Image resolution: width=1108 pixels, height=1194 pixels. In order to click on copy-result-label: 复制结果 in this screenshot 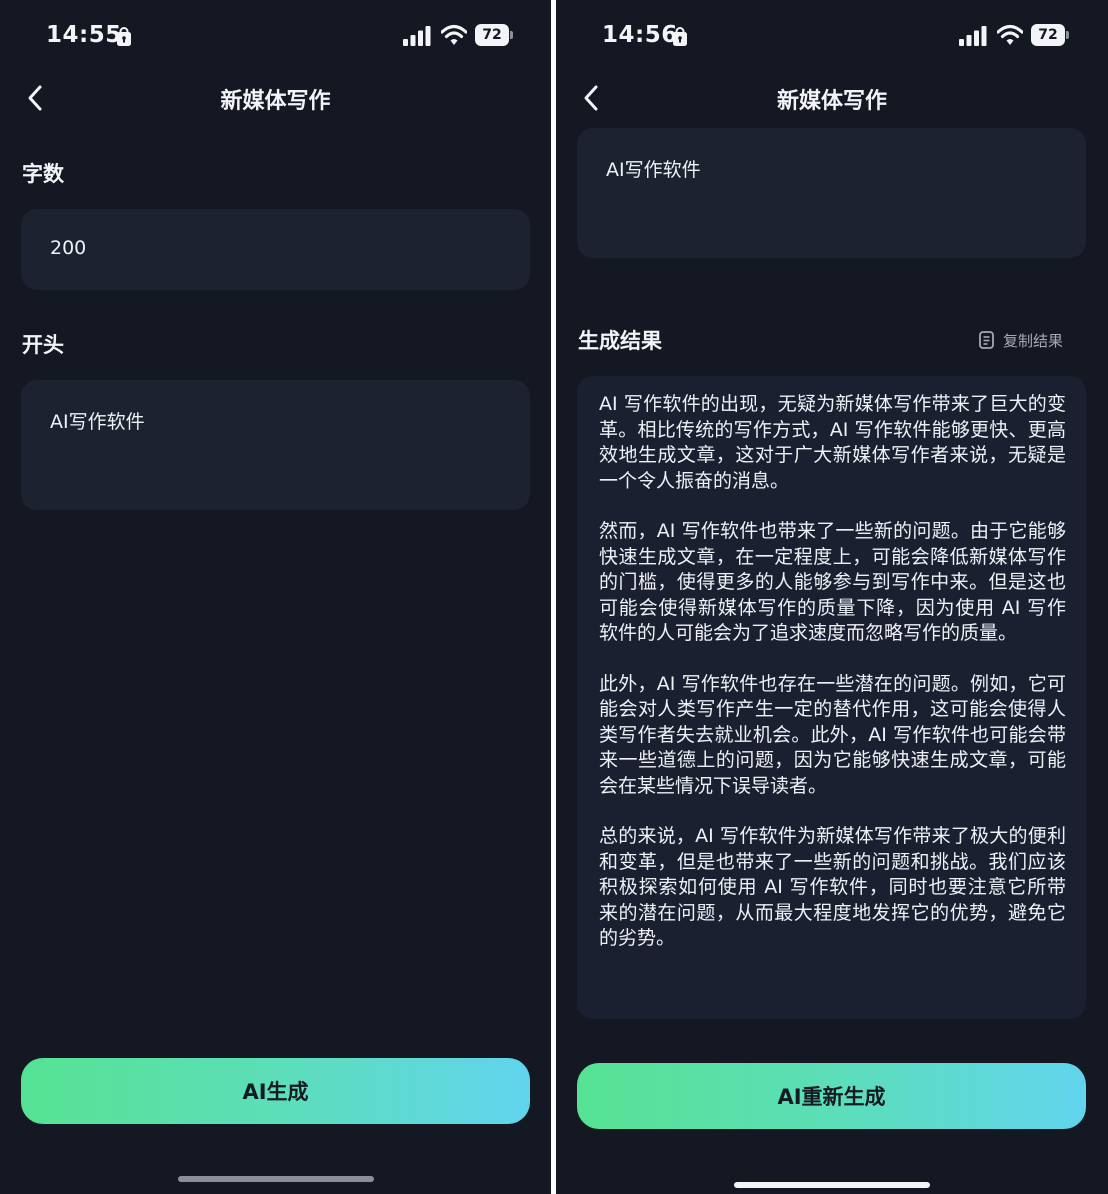, I will do `click(1033, 340)`.